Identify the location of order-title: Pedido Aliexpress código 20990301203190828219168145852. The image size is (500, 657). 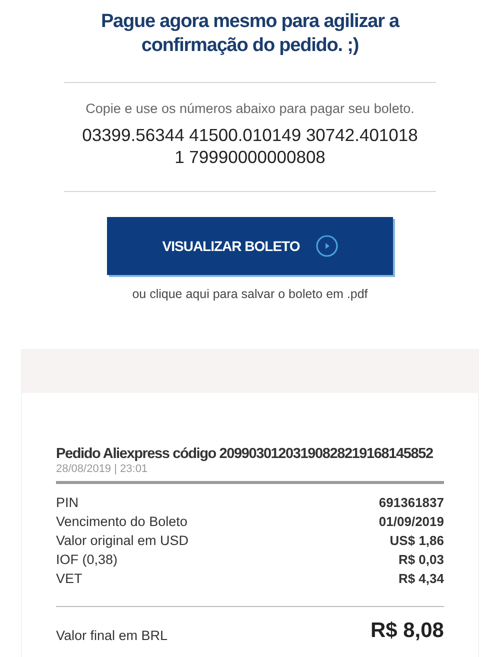
(245, 454).